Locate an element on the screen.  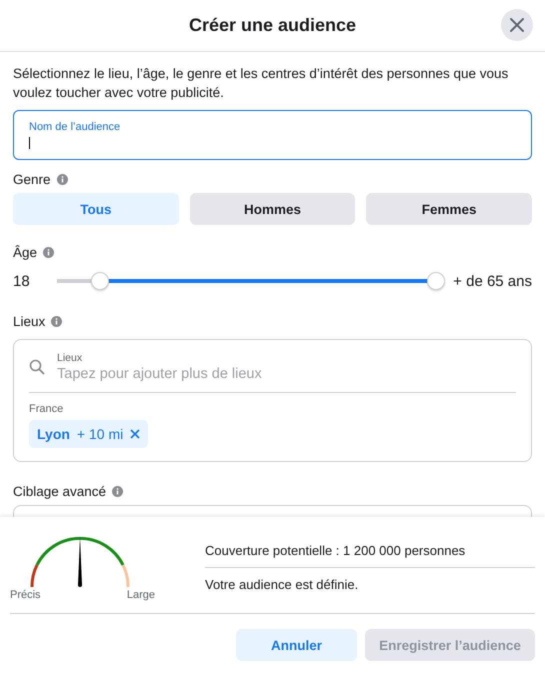
close-icon is located at coordinates (517, 25).